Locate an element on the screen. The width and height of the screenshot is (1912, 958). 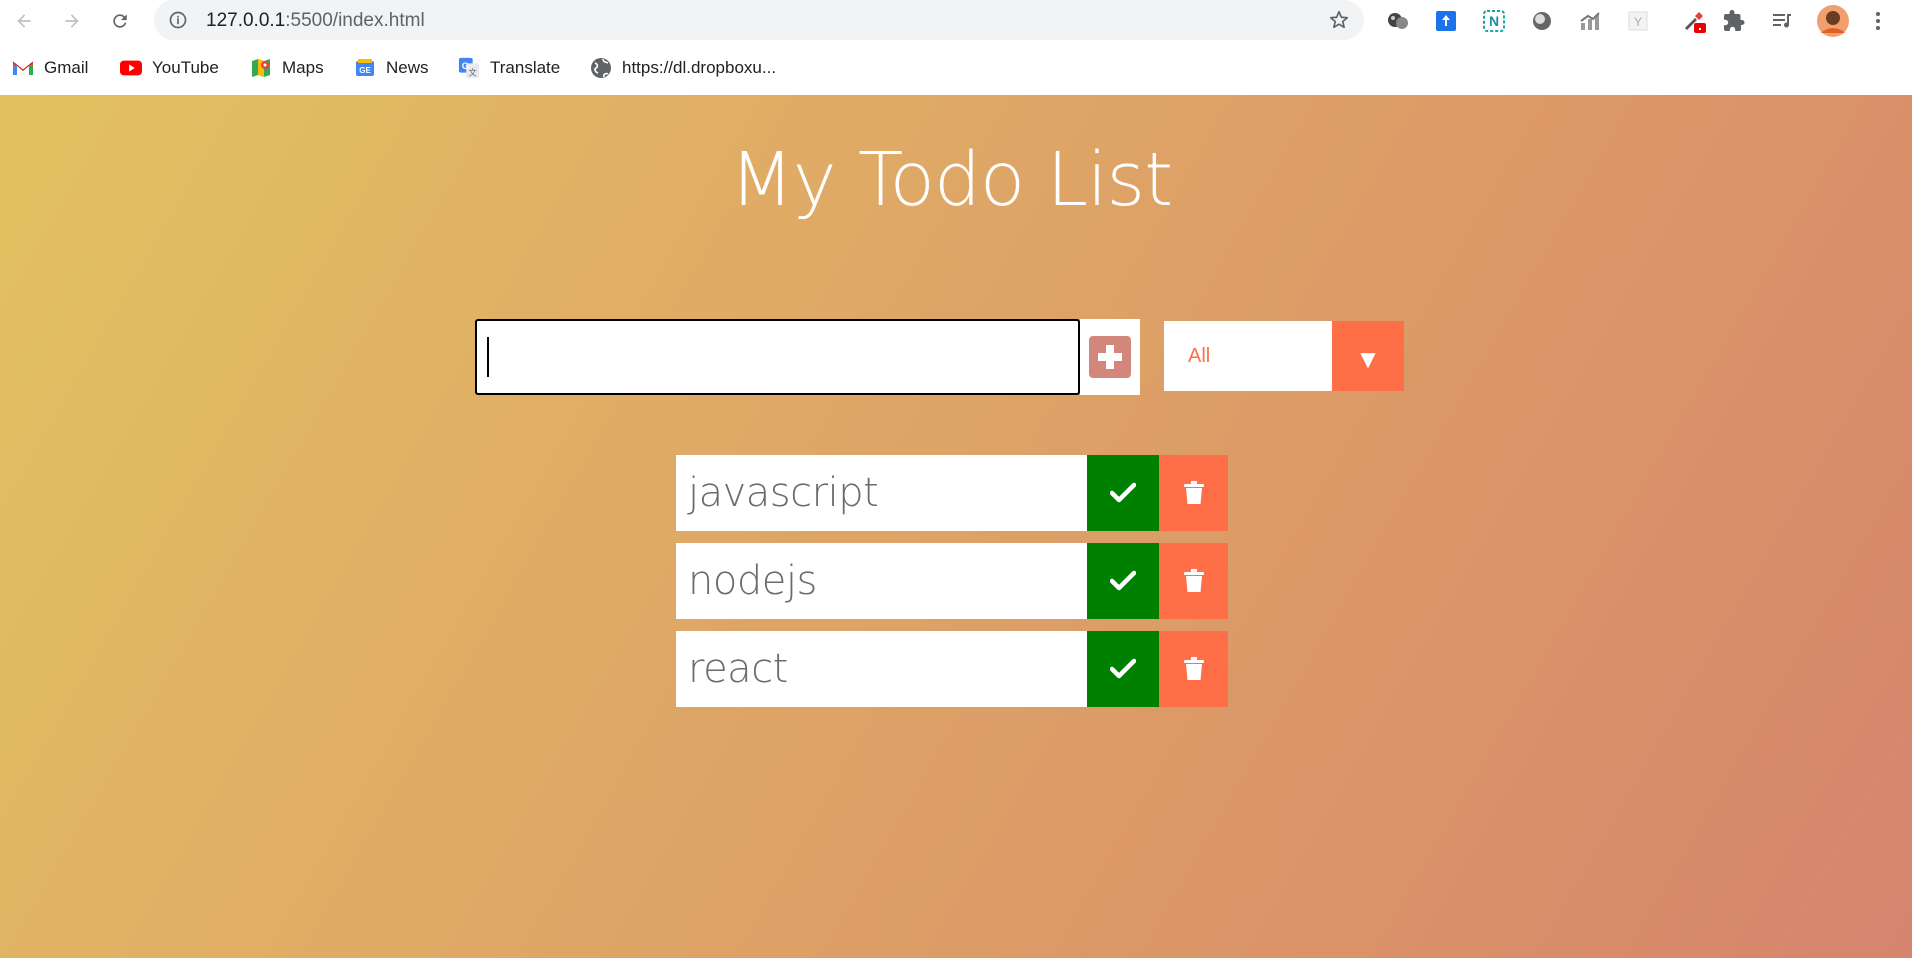
n-extension-icon: N is located at coordinates (1494, 21).